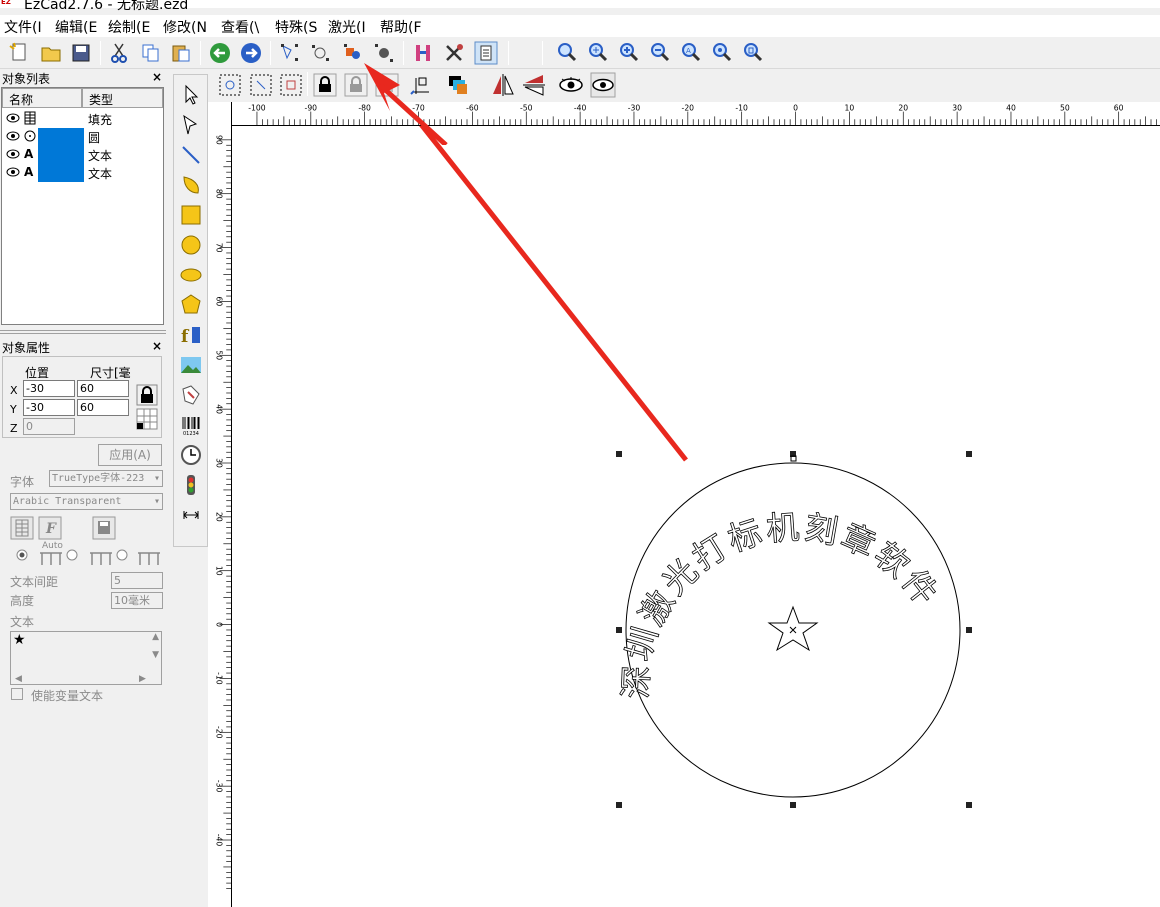 The width and height of the screenshot is (1160, 907). Describe the element at coordinates (86, 658) in the screenshot. I see `text-input-area: ★ ▲ ▼ ◀ ▶` at that location.